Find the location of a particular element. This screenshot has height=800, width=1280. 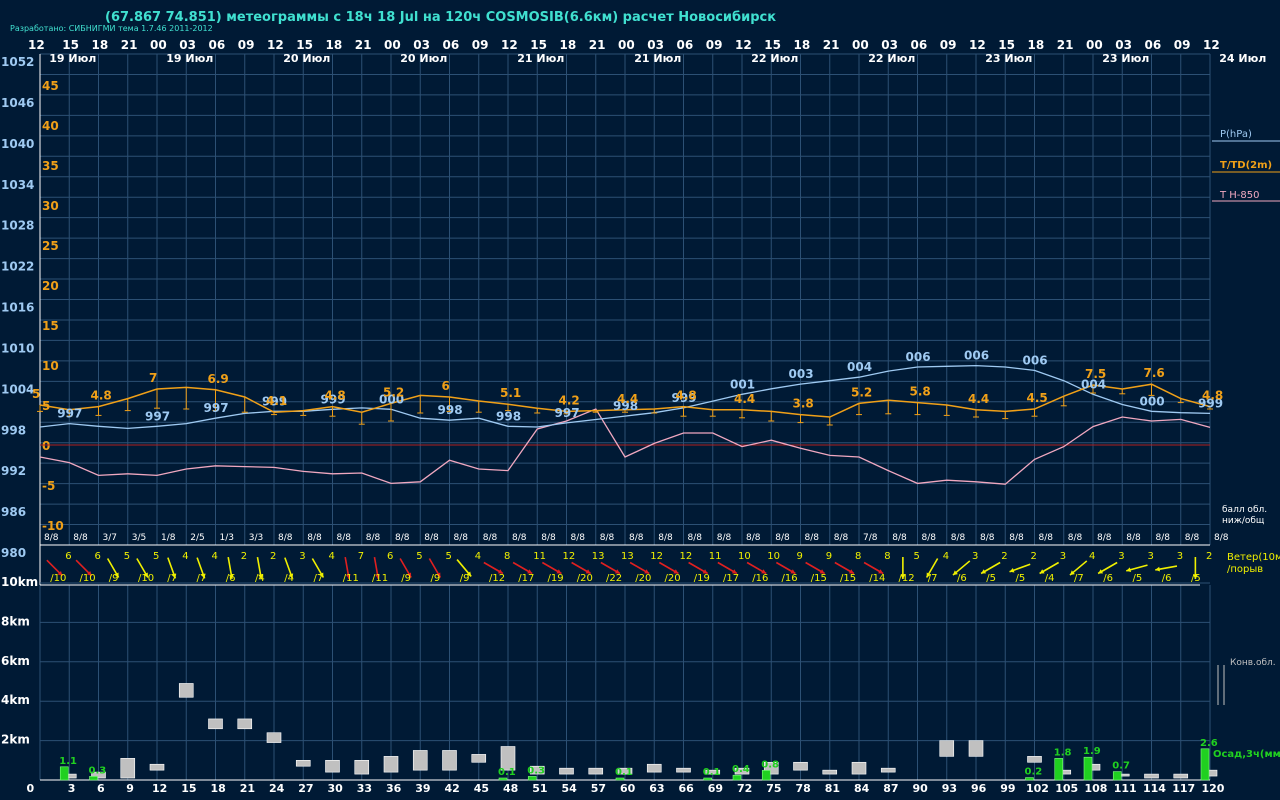

pressure-axis-label: 1046 is located at coordinates (17, 103).